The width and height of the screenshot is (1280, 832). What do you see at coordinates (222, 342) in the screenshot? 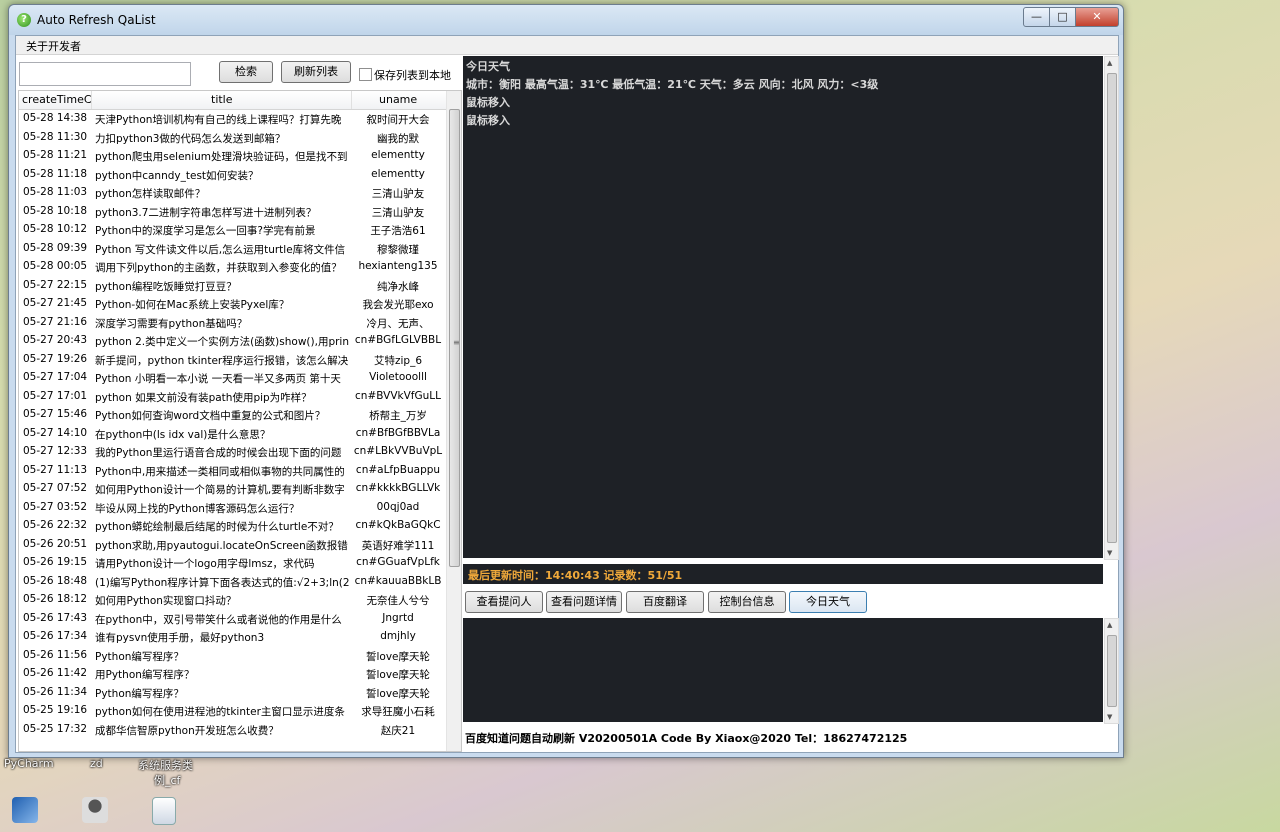
I see `row-title: python 2.类中定义一个实例方法(函数)show(),用print` at bounding box center [222, 342].